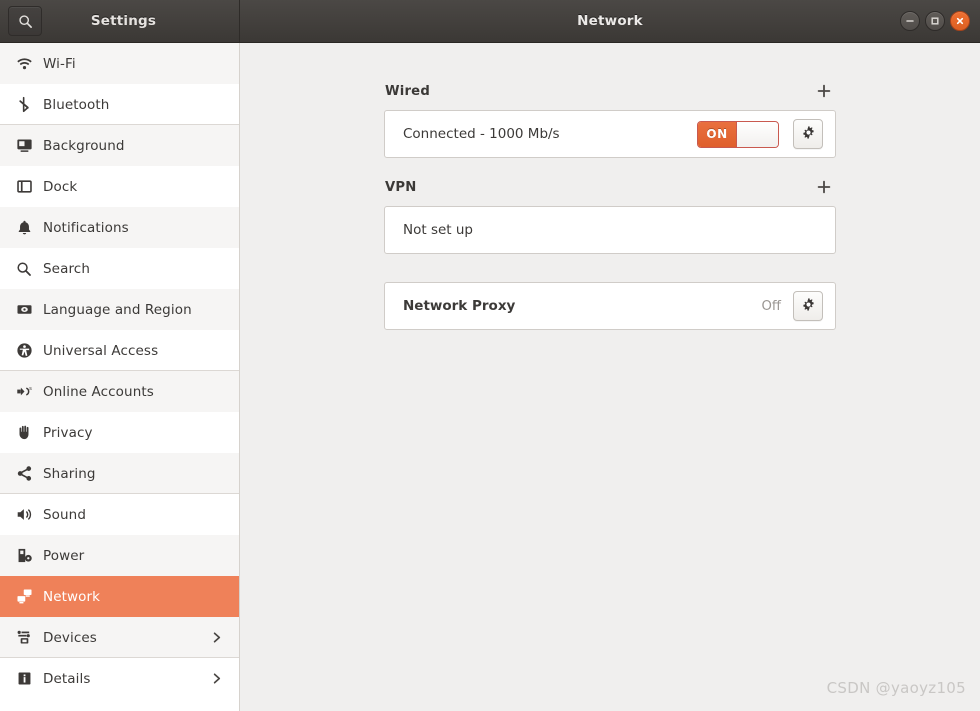 Image resolution: width=980 pixels, height=711 pixels. Describe the element at coordinates (119, 63) in the screenshot. I see `sidebar-item-wi-fi: Wi-Fi` at that location.